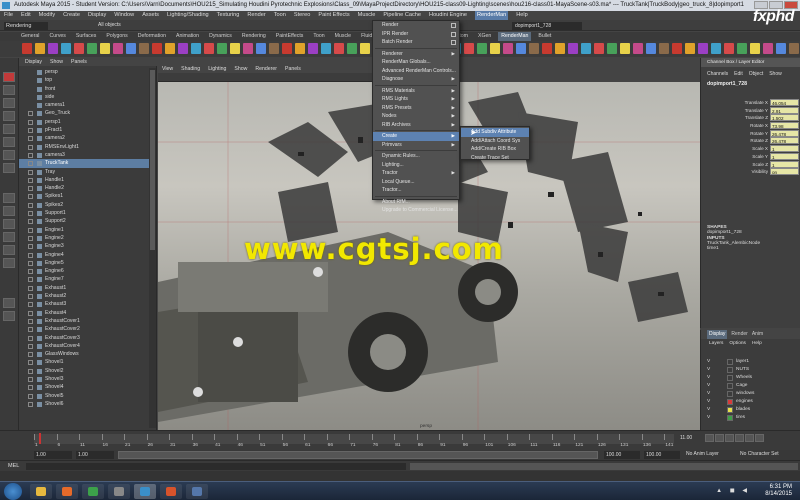  I want to click on create-submenu-item: Add/Create RIB Box, so click(495, 149).